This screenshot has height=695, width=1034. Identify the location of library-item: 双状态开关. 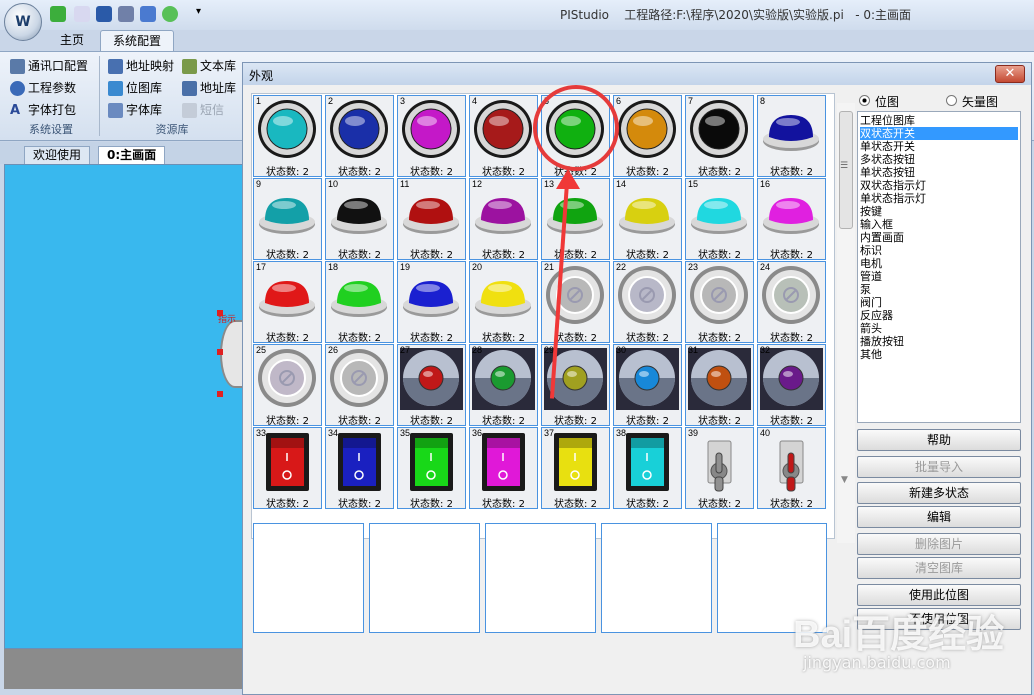
(939, 133).